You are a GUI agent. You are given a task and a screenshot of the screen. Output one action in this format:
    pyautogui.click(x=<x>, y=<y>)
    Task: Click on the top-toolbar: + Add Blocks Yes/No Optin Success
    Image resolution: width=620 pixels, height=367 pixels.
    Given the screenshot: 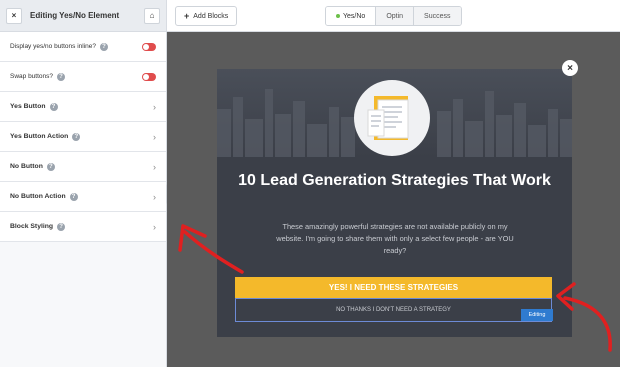 What is the action you would take?
    pyautogui.click(x=393, y=16)
    